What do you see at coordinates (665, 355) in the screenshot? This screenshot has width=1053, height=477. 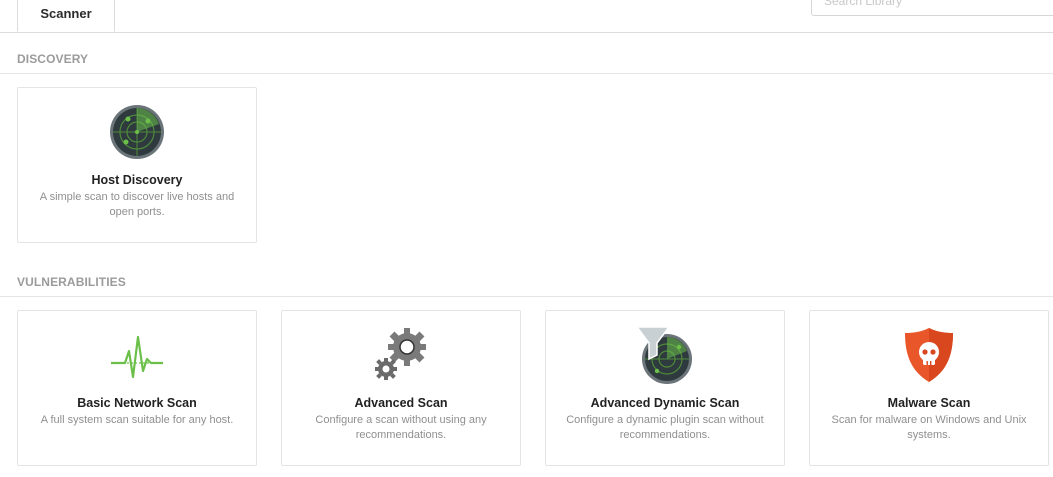 I see `funnel-radar-icon` at bounding box center [665, 355].